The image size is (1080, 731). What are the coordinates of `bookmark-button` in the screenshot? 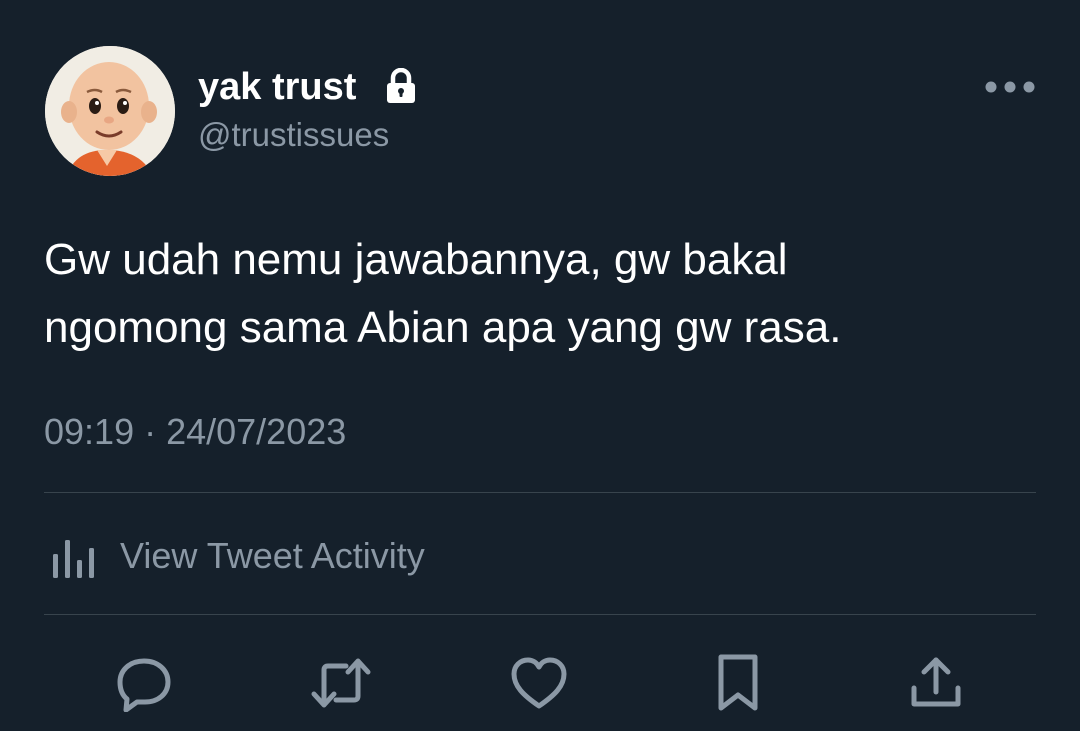 It's located at (738, 683).